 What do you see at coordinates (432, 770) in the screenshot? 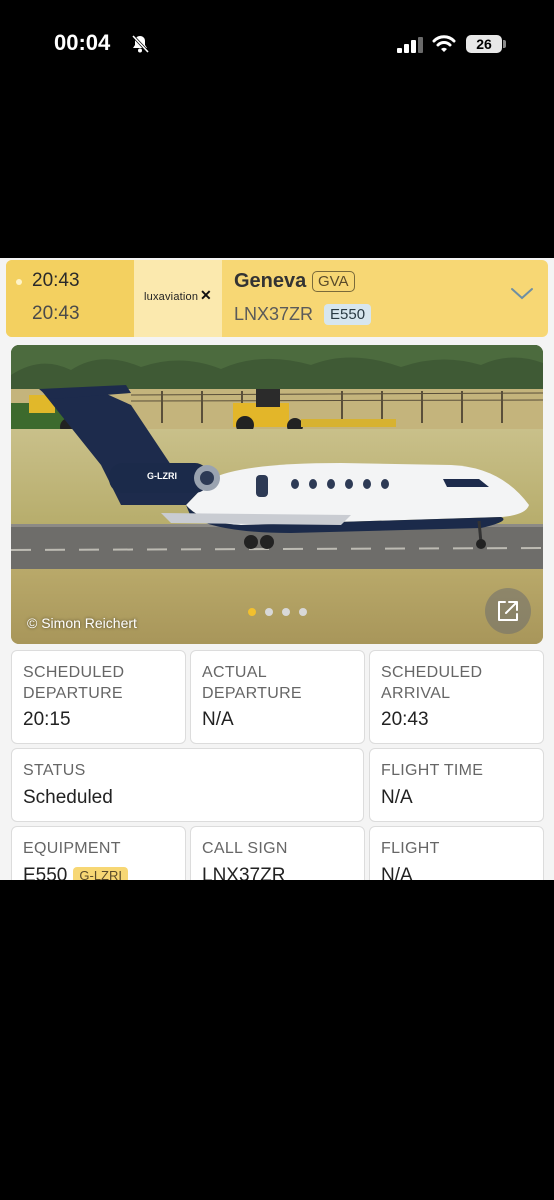
I see `card-label: Flight Time` at bounding box center [432, 770].